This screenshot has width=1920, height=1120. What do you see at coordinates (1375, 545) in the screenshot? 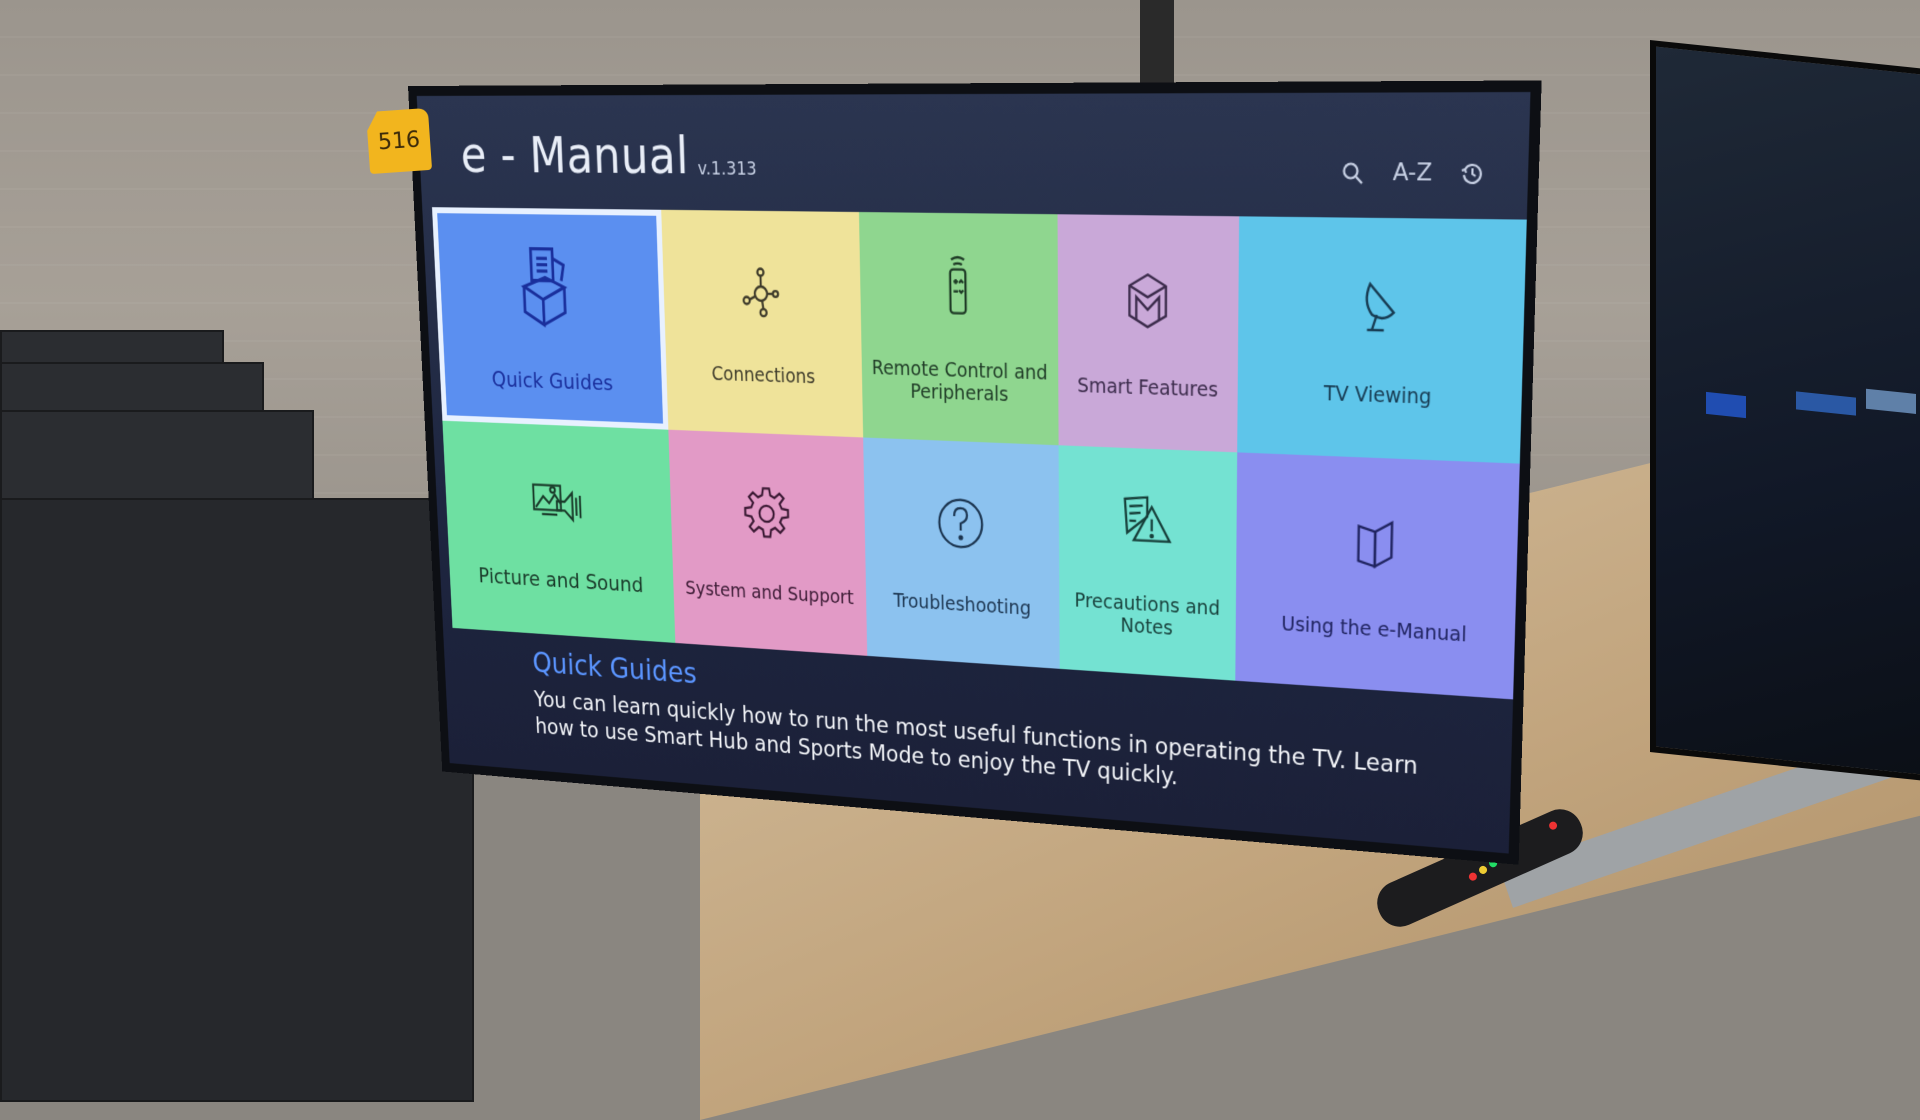
I see `open-book-icon` at bounding box center [1375, 545].